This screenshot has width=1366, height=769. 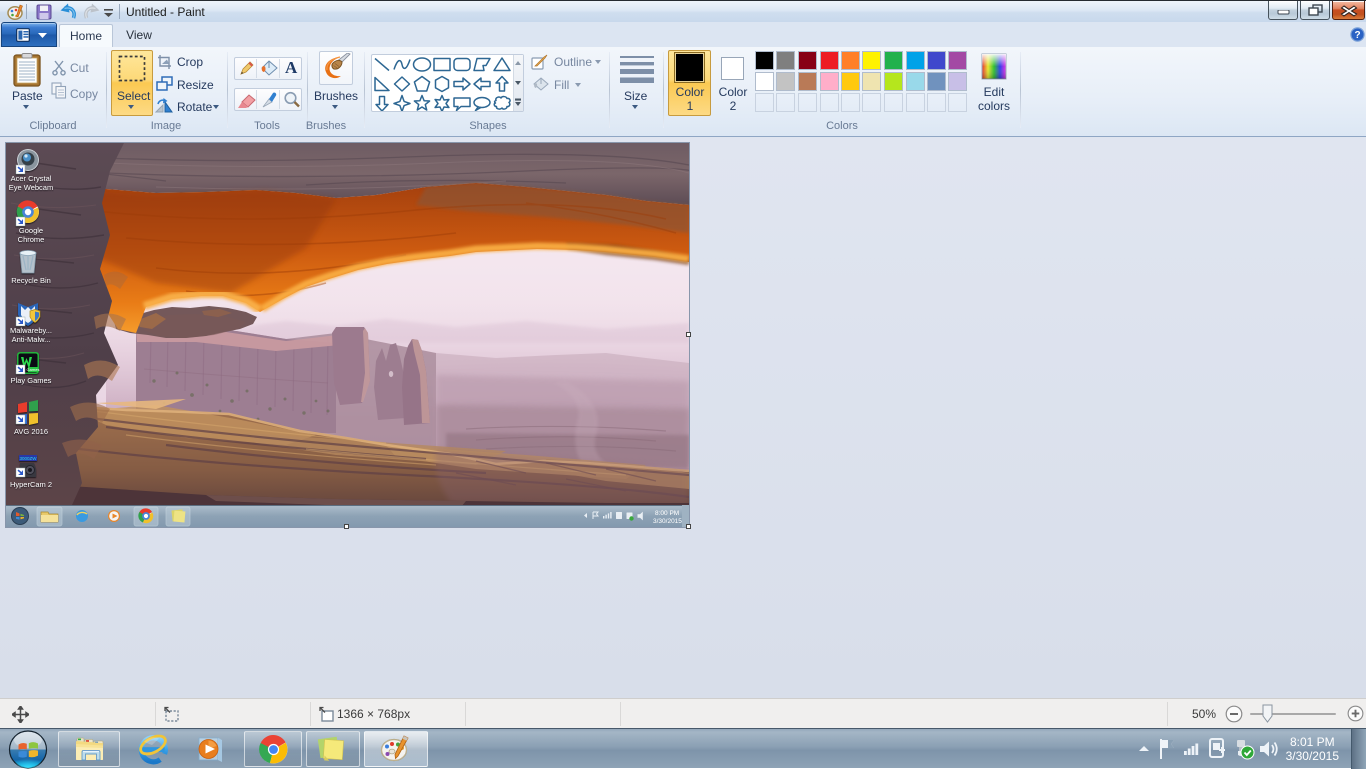 What do you see at coordinates (31, 230) in the screenshot?
I see `svg-text: Google` at bounding box center [31, 230].